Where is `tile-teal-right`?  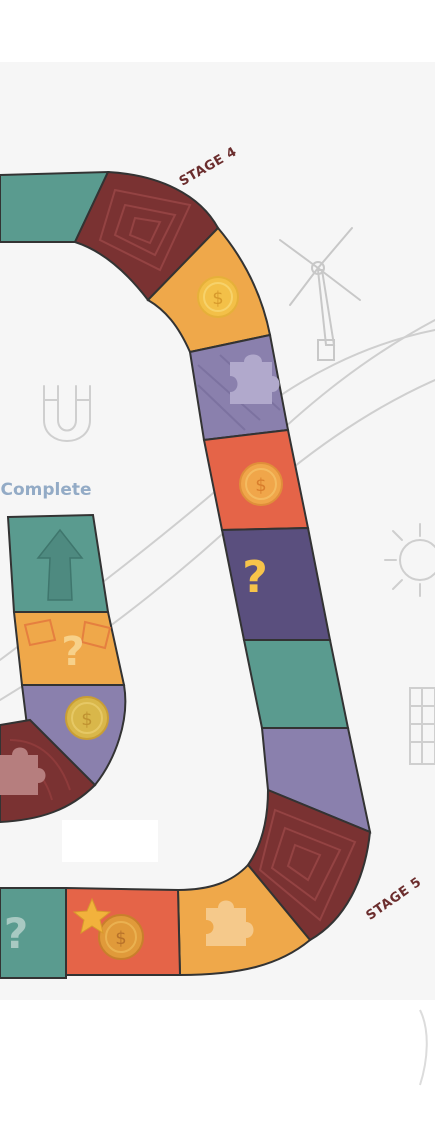 tile-teal-right is located at coordinates (296, 684).